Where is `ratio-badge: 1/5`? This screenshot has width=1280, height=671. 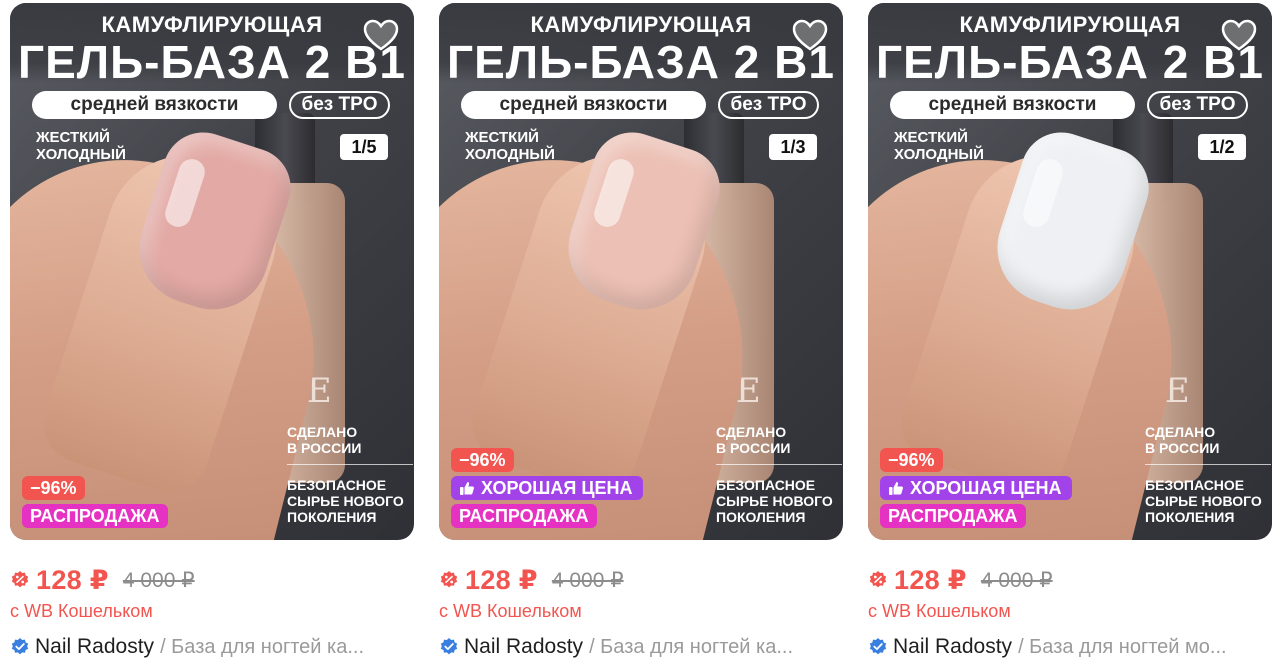
ratio-badge: 1/5 is located at coordinates (364, 147).